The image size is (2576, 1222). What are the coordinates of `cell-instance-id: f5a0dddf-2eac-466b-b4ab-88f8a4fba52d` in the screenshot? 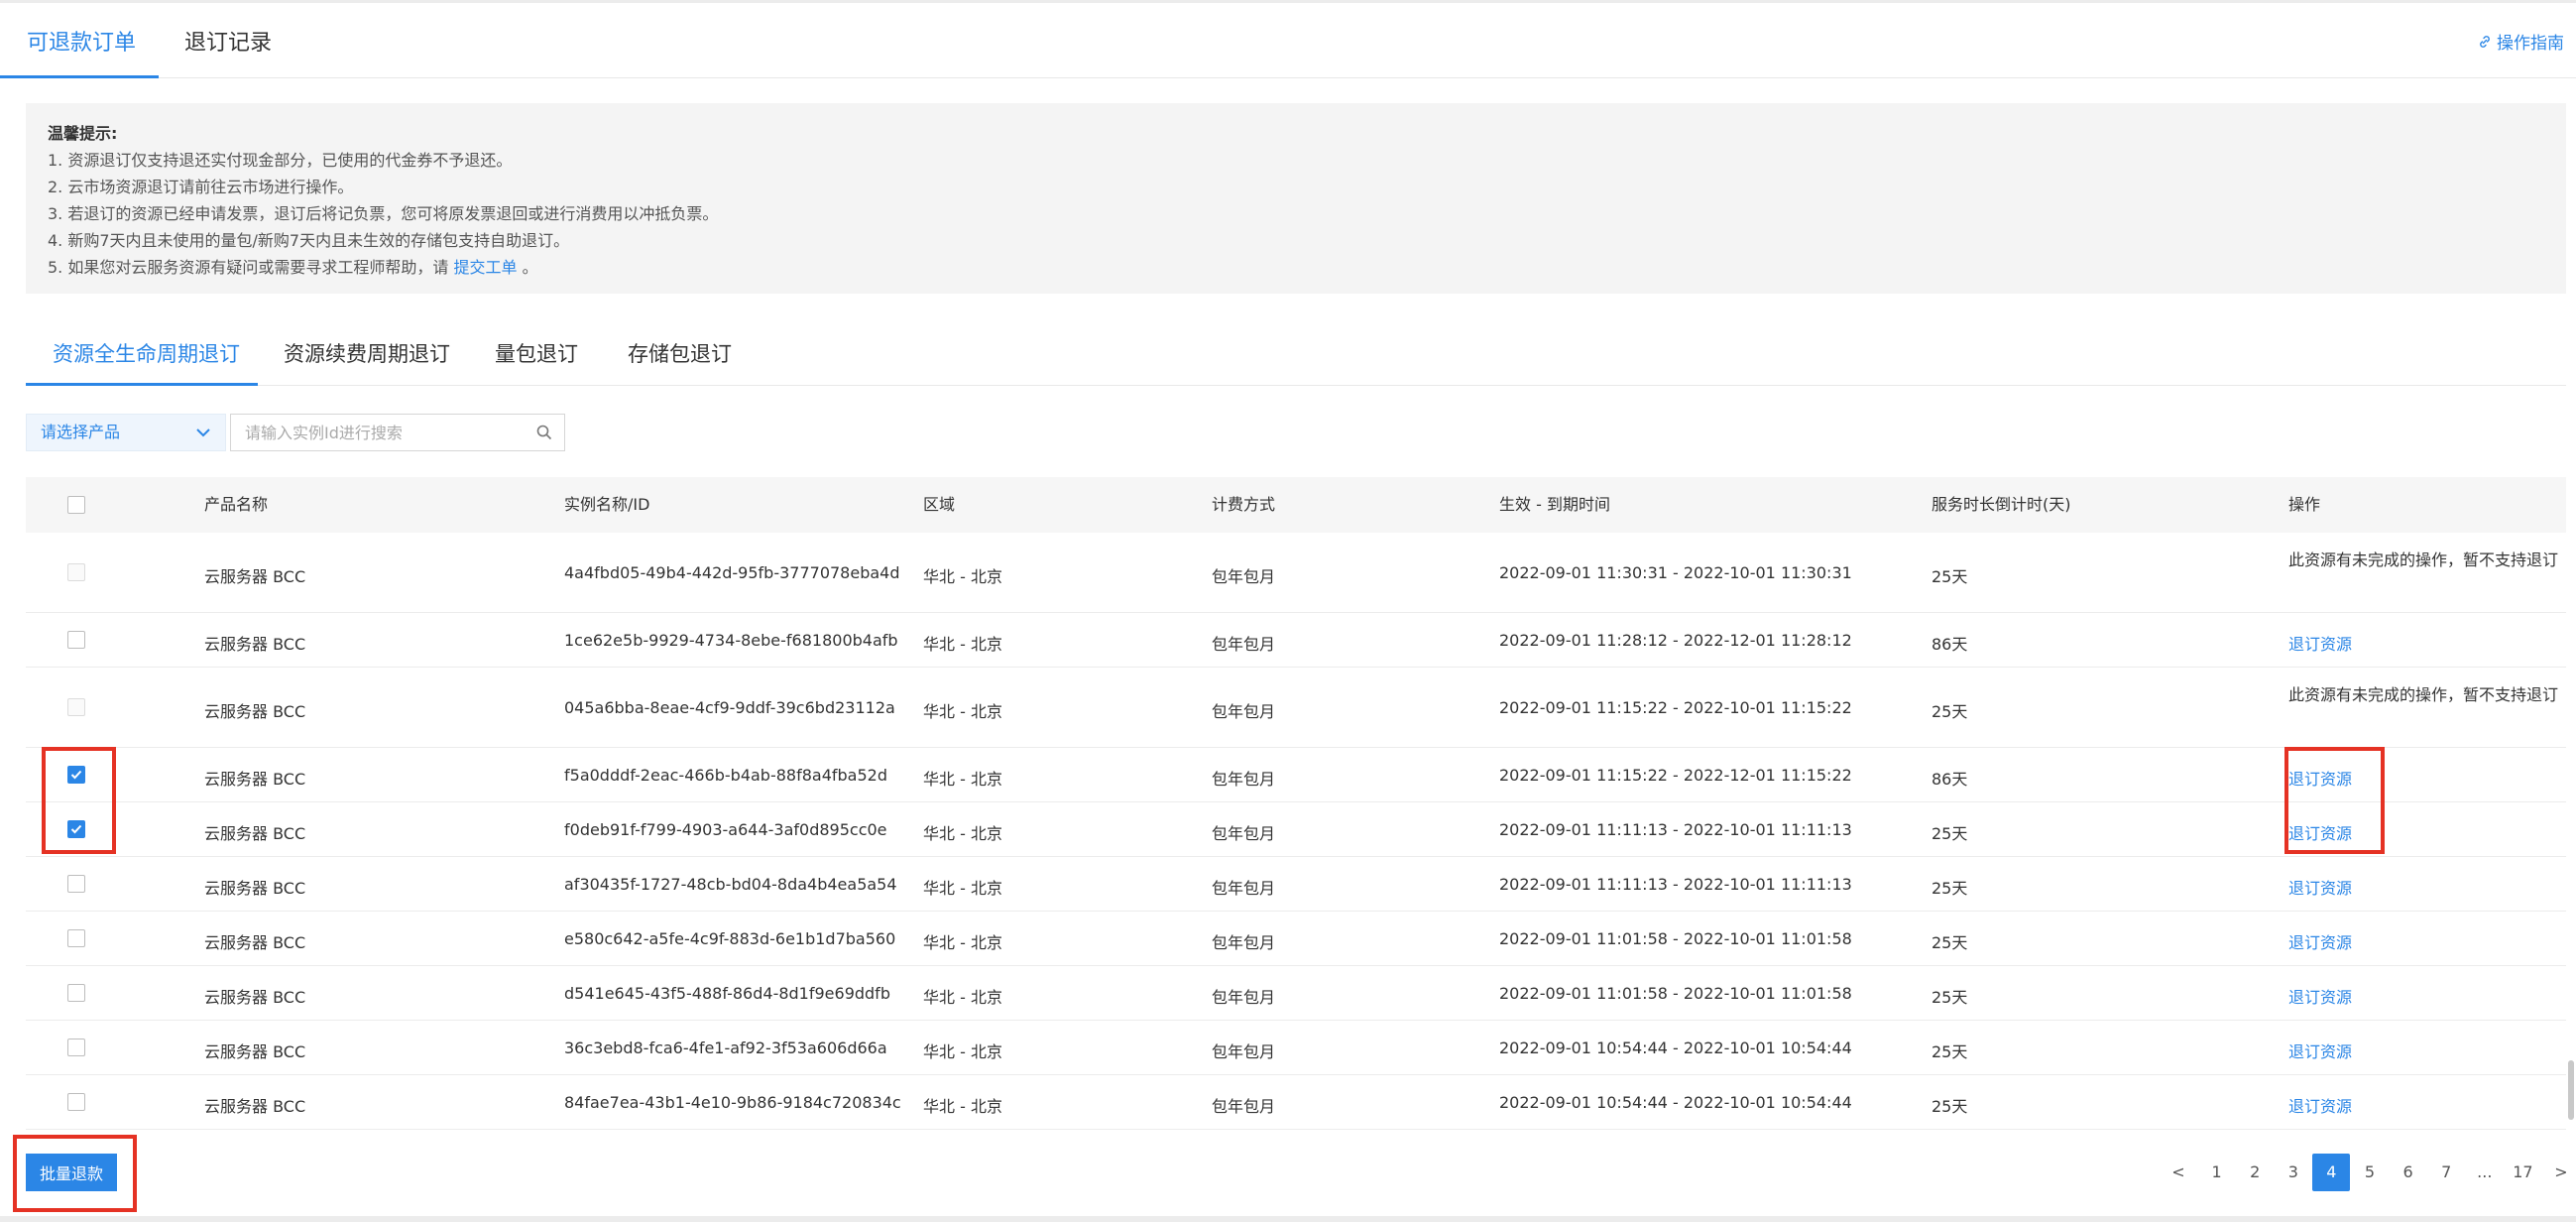 It's located at (725, 775).